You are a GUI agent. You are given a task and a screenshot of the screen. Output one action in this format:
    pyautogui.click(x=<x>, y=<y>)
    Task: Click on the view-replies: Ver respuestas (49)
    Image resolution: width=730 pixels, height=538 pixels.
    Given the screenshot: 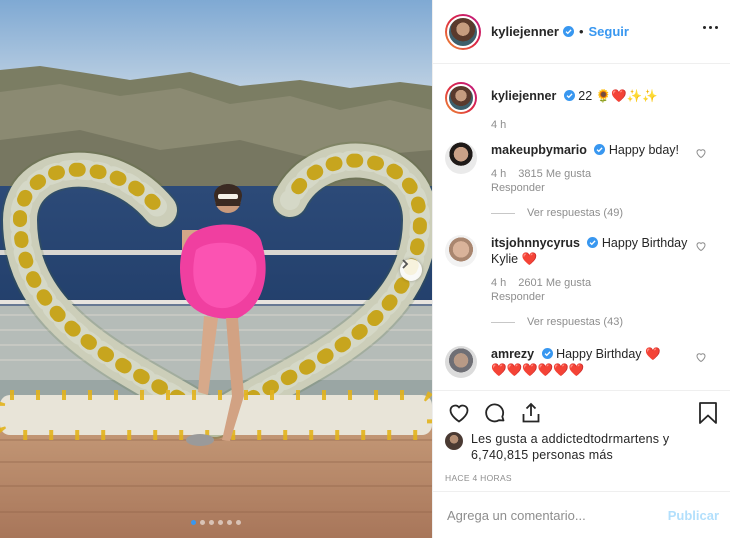 What is the action you would take?
    pyautogui.click(x=591, y=213)
    